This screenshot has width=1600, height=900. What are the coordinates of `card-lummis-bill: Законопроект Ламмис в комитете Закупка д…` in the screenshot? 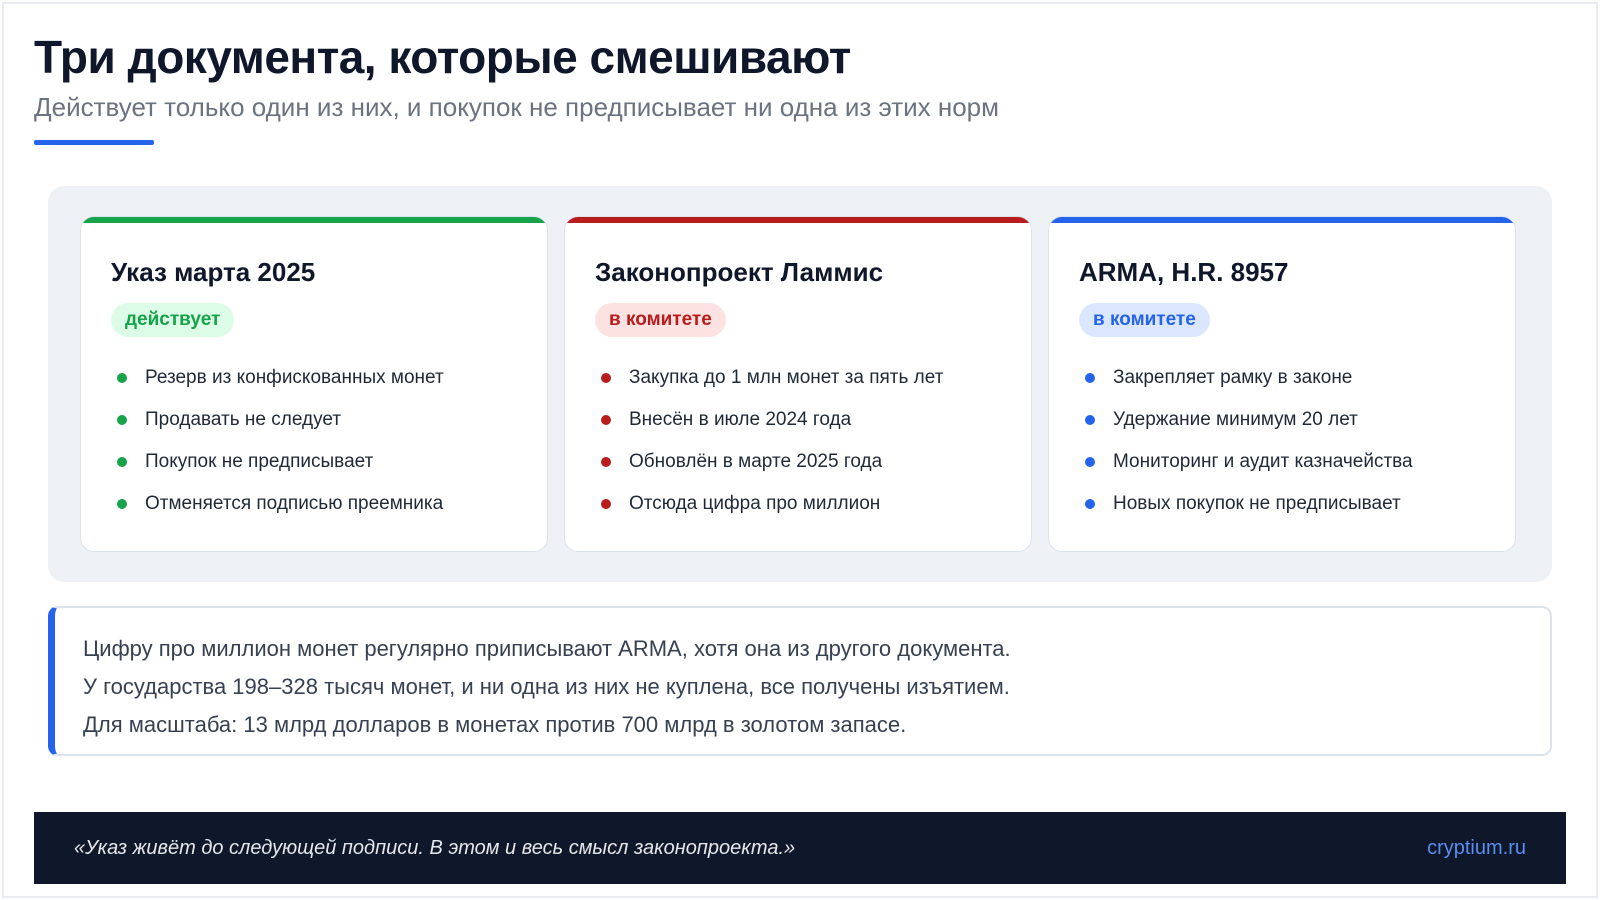 It's located at (798, 384).